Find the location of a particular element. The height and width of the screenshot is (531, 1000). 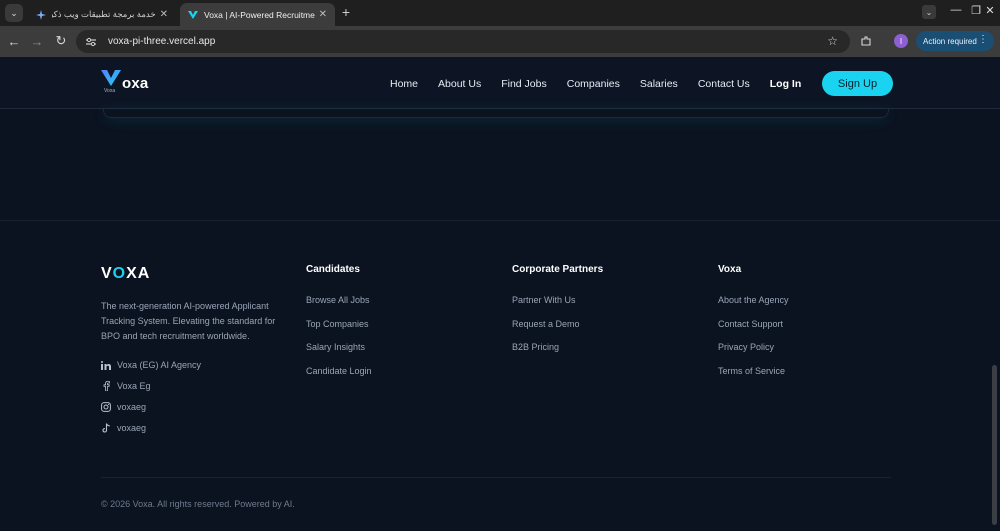

sparkle-icon is located at coordinates (41, 14).